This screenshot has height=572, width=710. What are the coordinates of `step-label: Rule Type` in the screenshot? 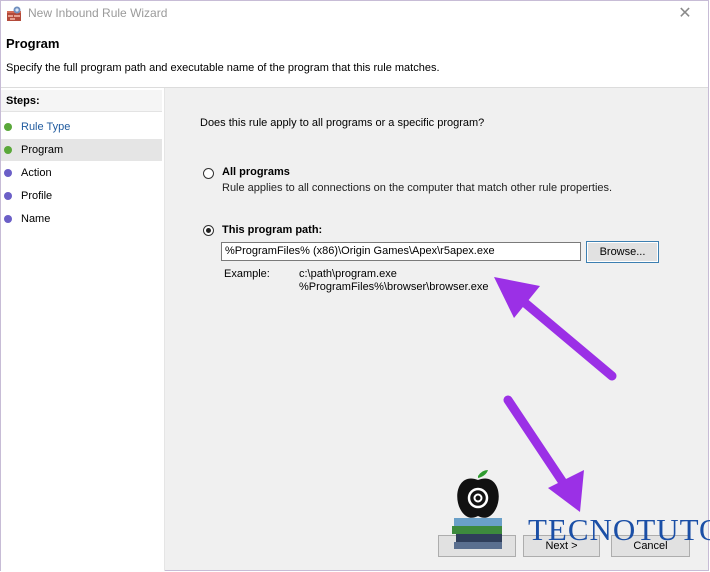 It's located at (46, 127).